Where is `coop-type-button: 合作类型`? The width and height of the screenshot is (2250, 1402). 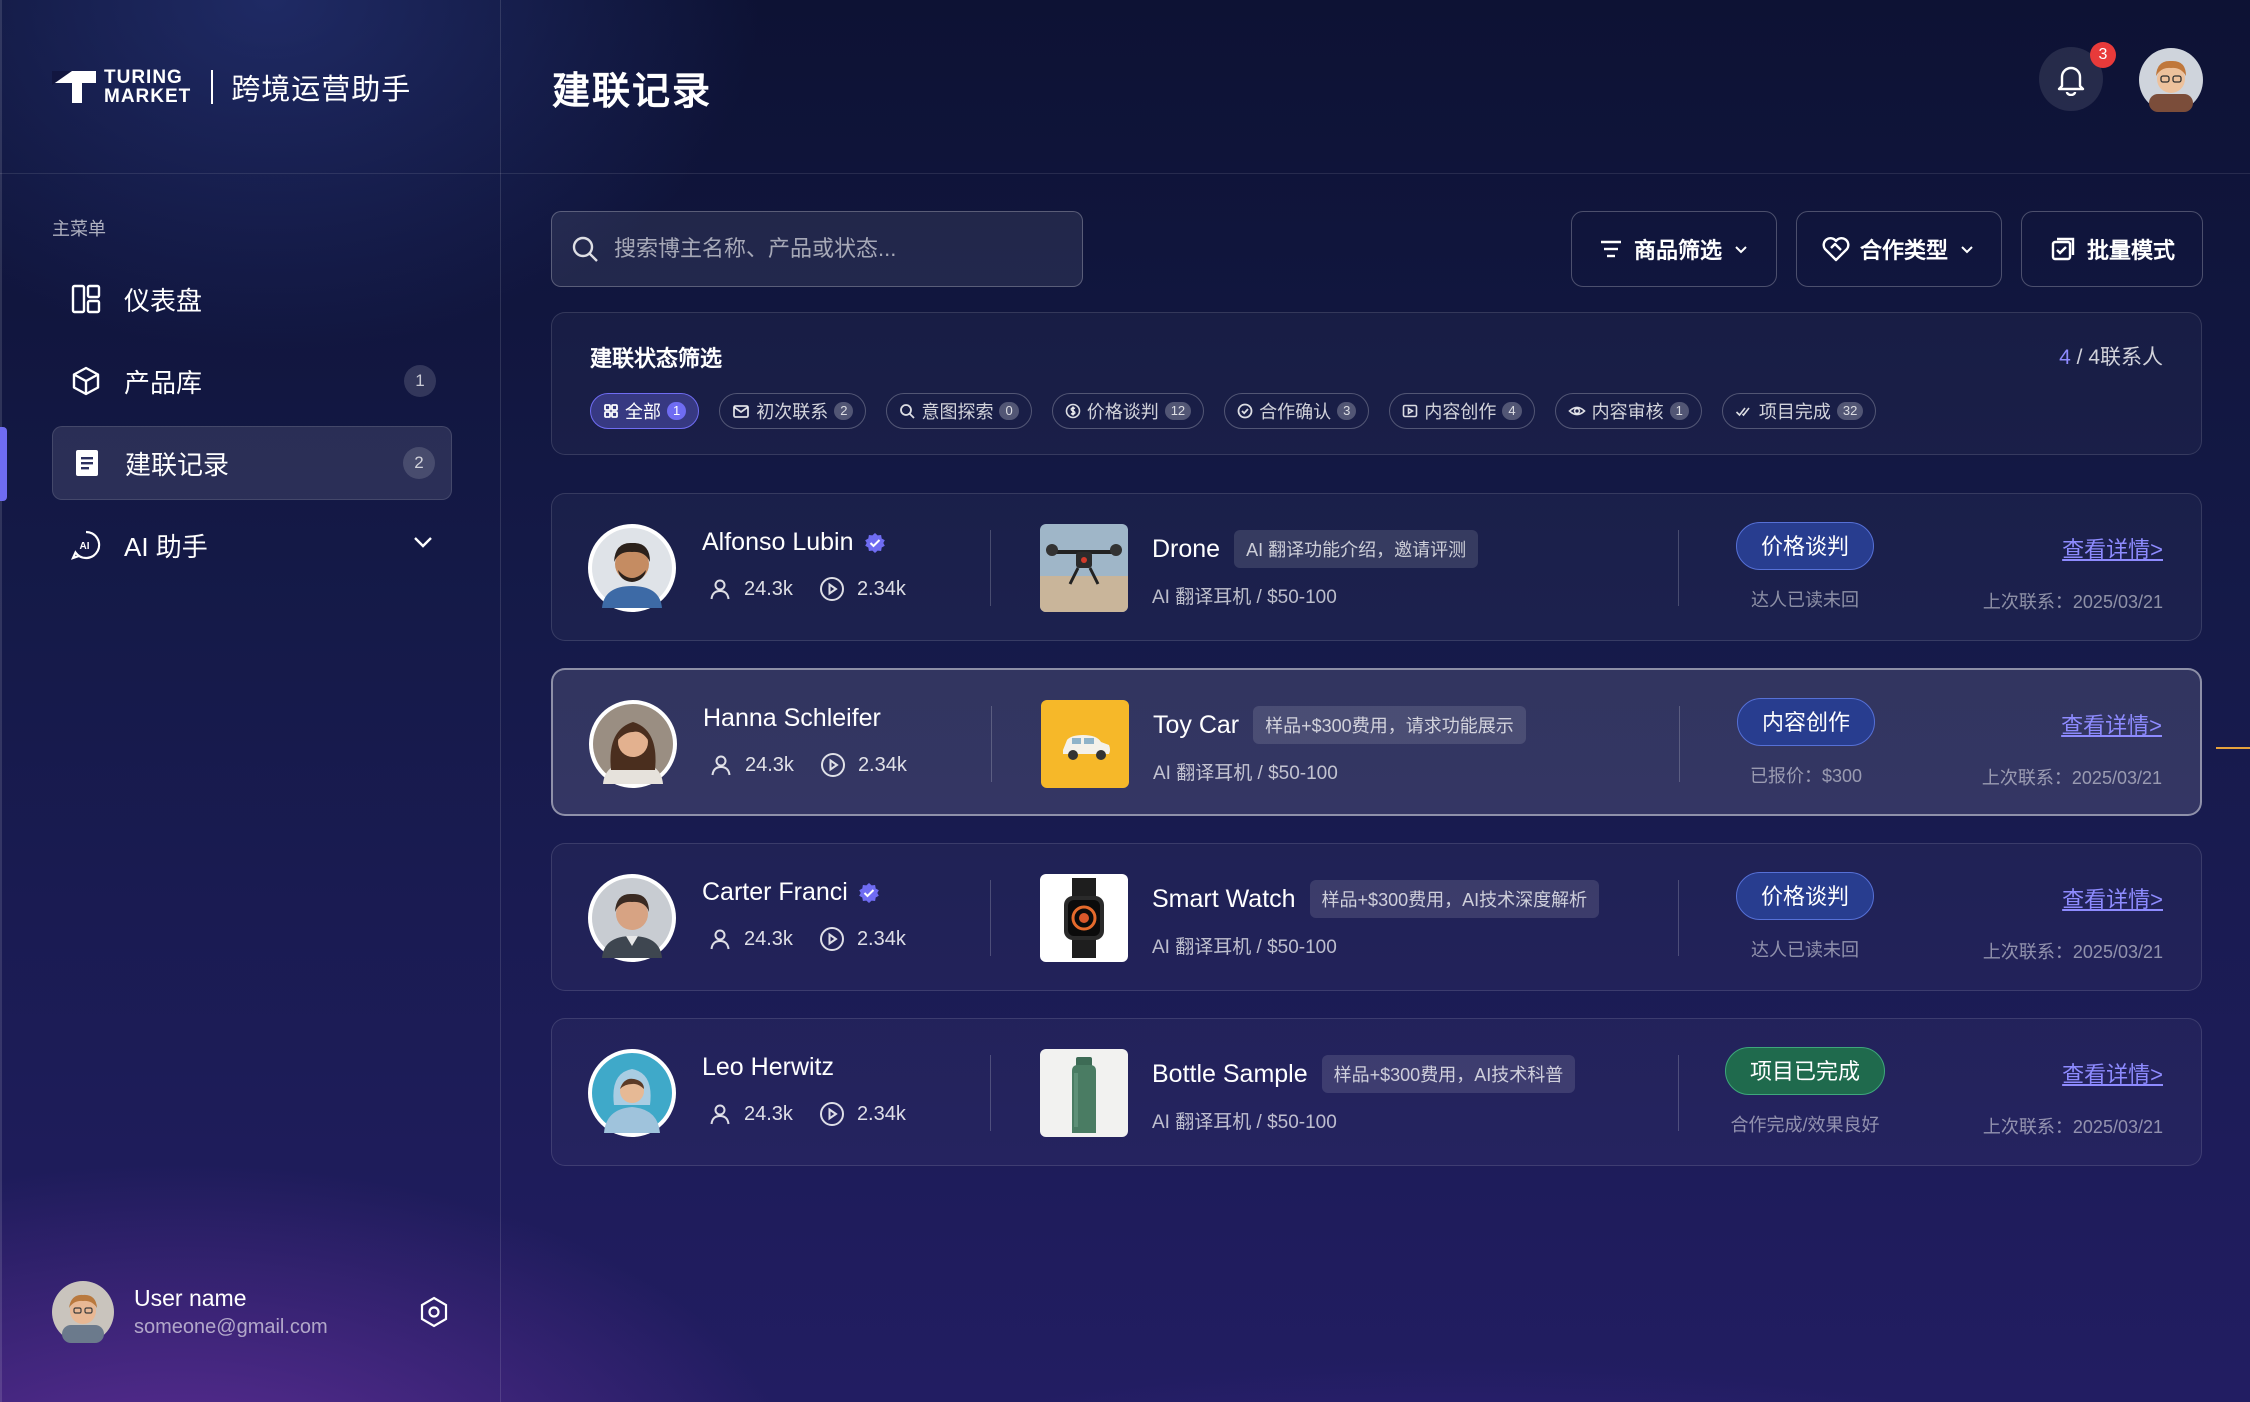 coop-type-button: 合作类型 is located at coordinates (1899, 249).